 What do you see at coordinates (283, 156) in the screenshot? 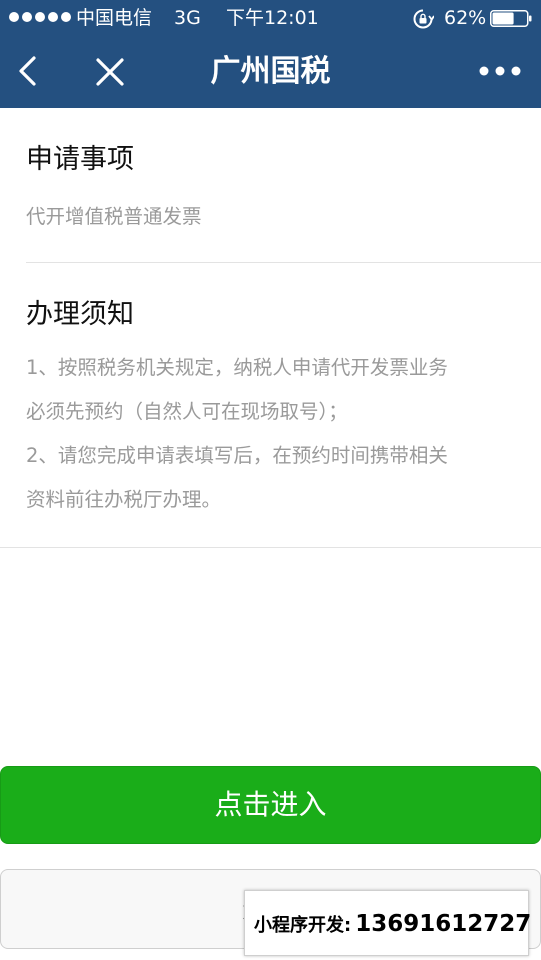
I see `apply-section: 申请事项` at bounding box center [283, 156].